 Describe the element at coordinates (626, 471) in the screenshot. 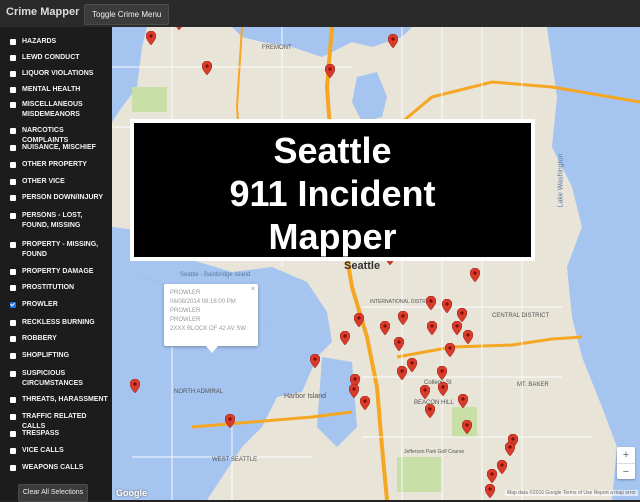

I see `zoom-out-button: −` at that location.